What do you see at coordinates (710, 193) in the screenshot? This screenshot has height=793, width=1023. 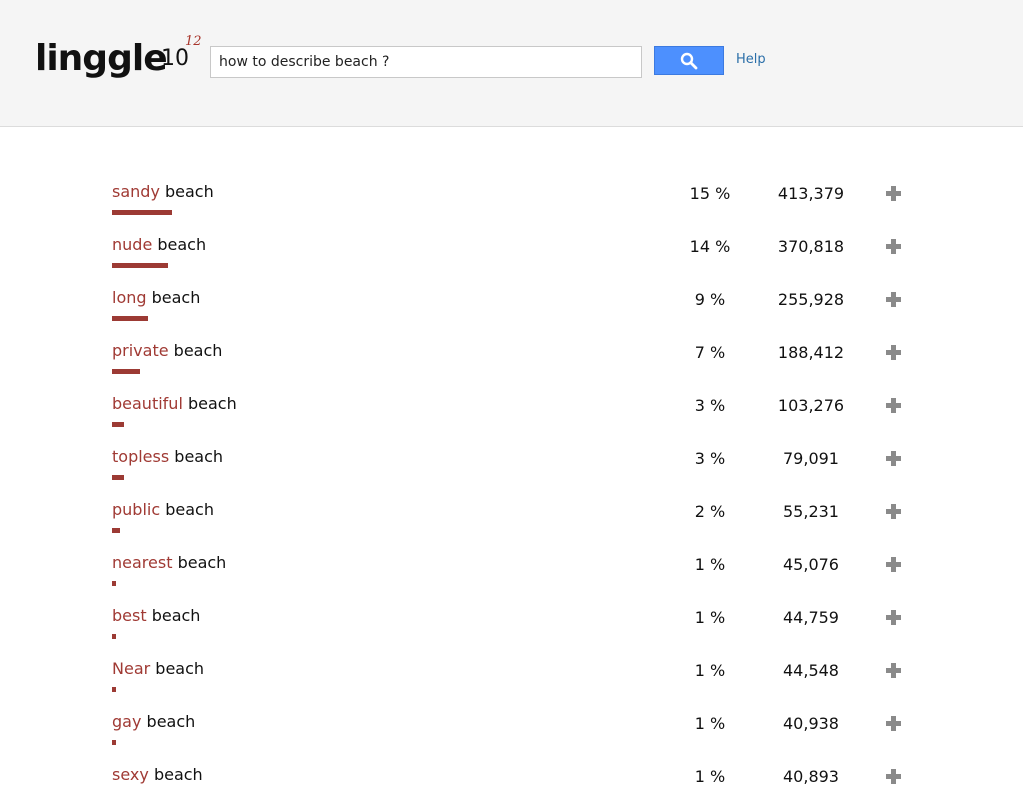 I see `result-percent: 15 %` at bounding box center [710, 193].